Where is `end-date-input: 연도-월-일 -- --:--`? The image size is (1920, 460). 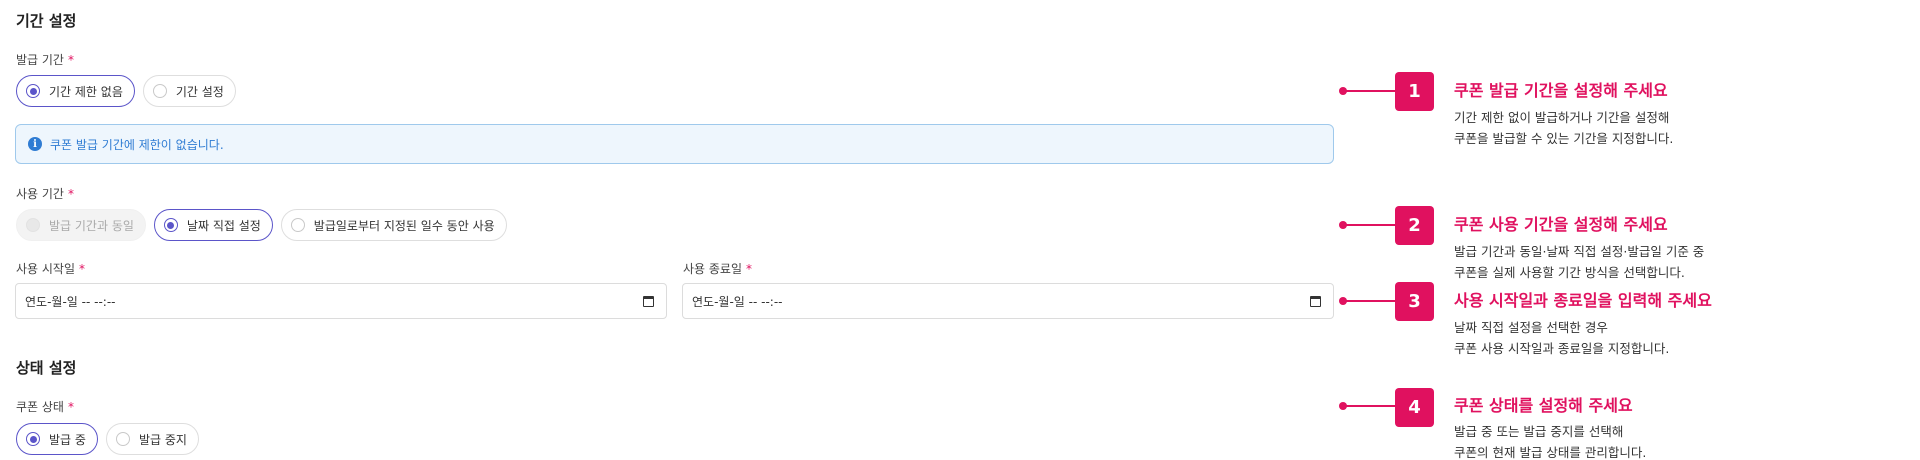 end-date-input: 연도-월-일 -- --:-- is located at coordinates (1008, 301).